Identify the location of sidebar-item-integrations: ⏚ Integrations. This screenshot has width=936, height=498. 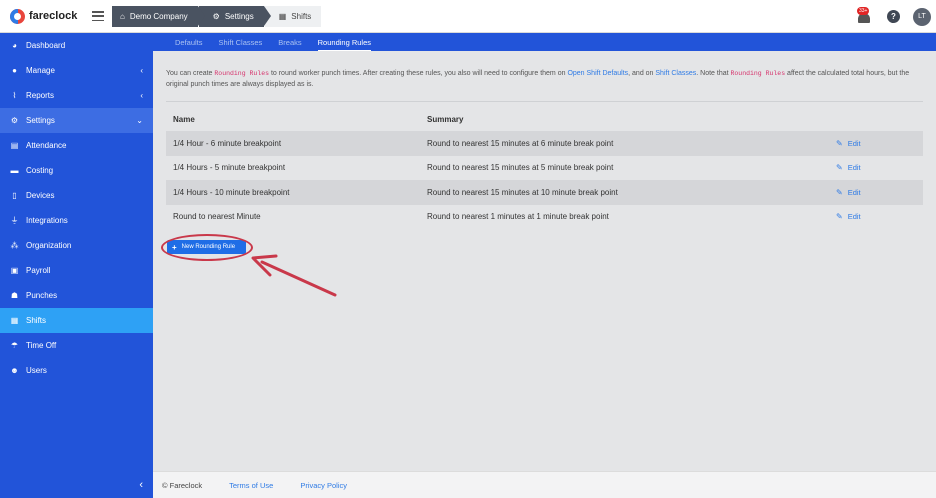
(76, 220).